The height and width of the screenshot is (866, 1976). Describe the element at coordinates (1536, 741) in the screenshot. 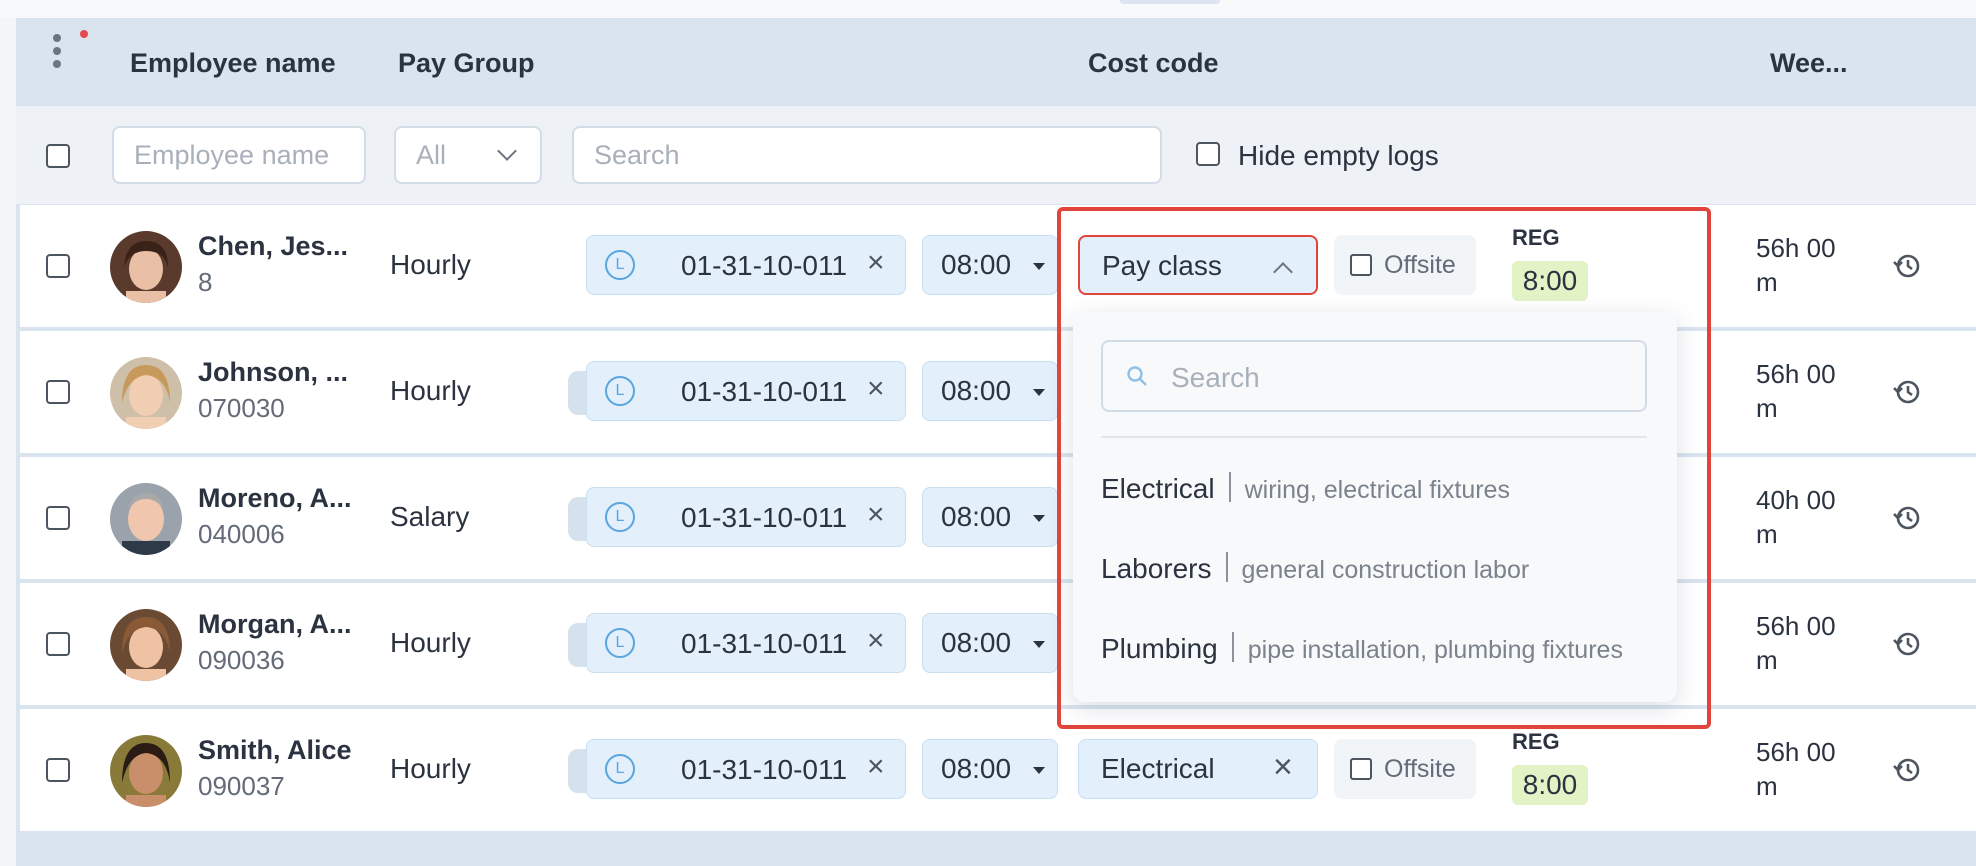

I see `reg-label: REG` at that location.